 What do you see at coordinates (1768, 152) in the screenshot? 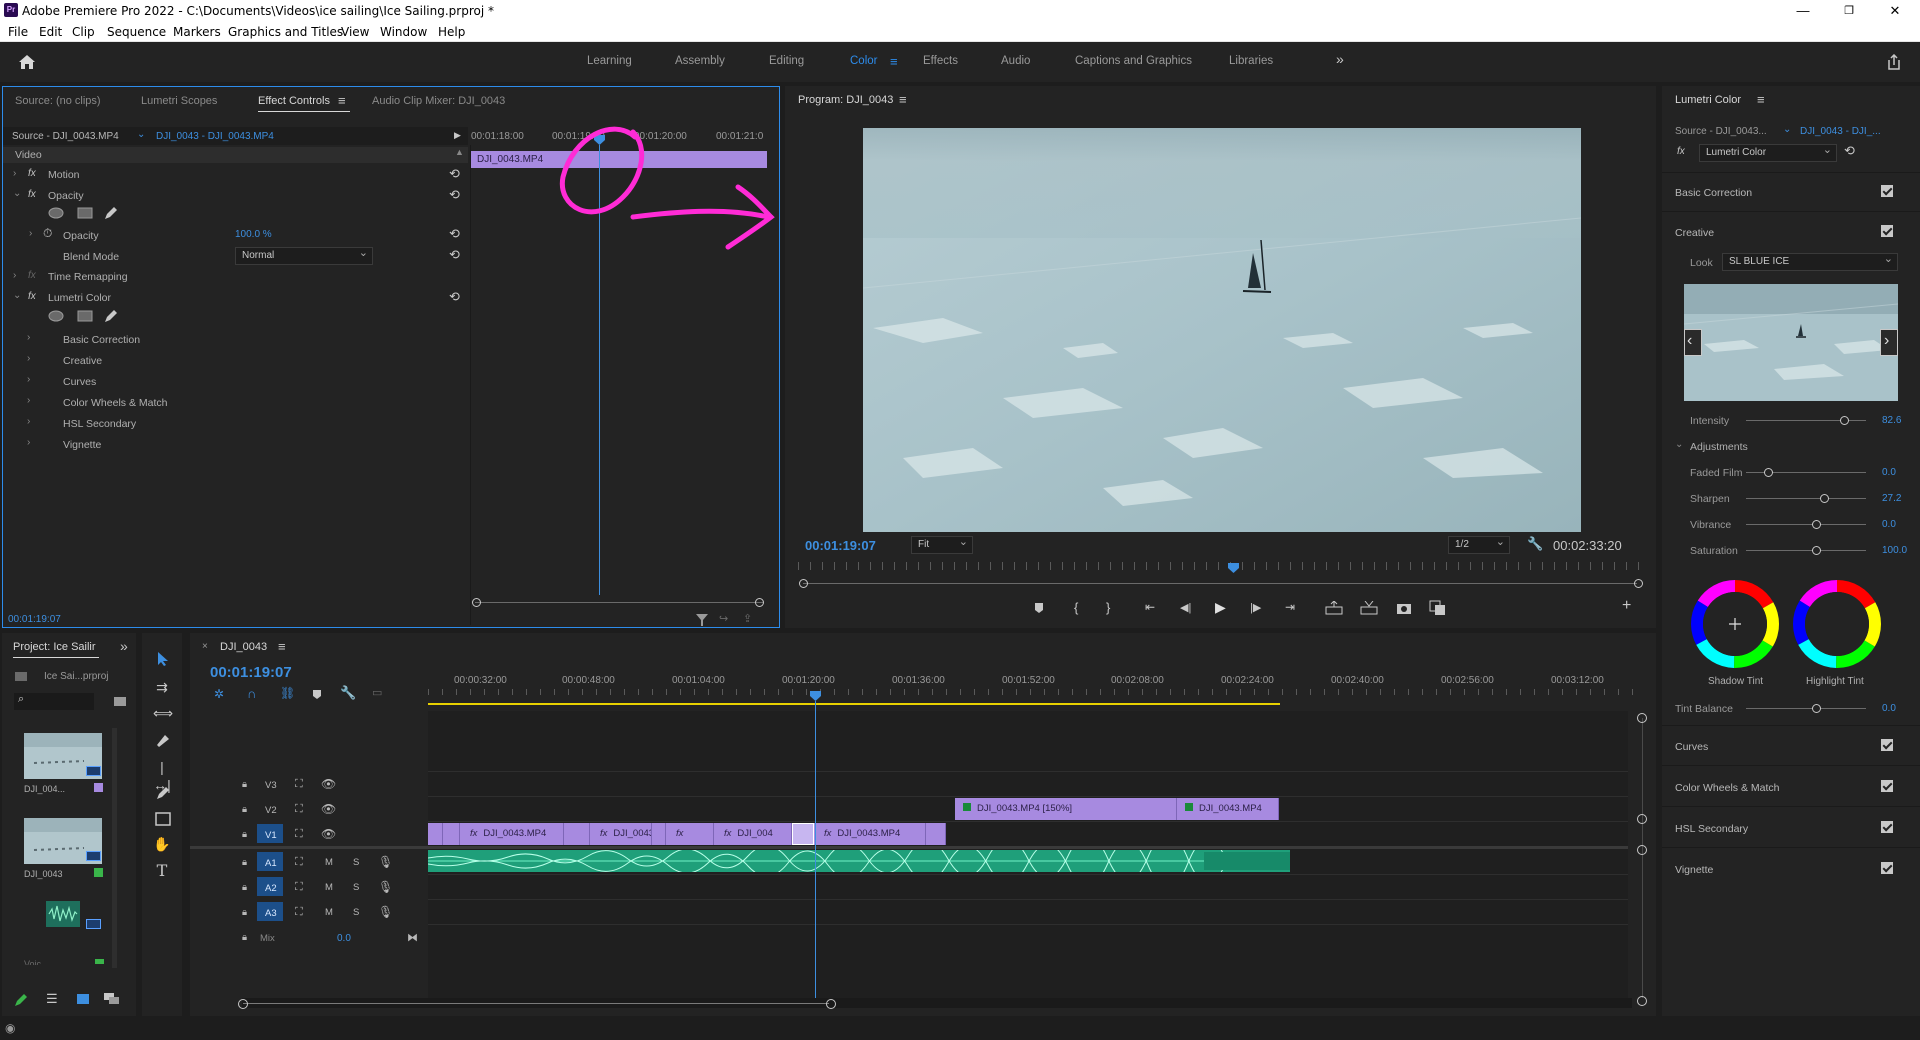
I see `lumetri-effect-dropdown: Lumetri Color` at bounding box center [1768, 152].